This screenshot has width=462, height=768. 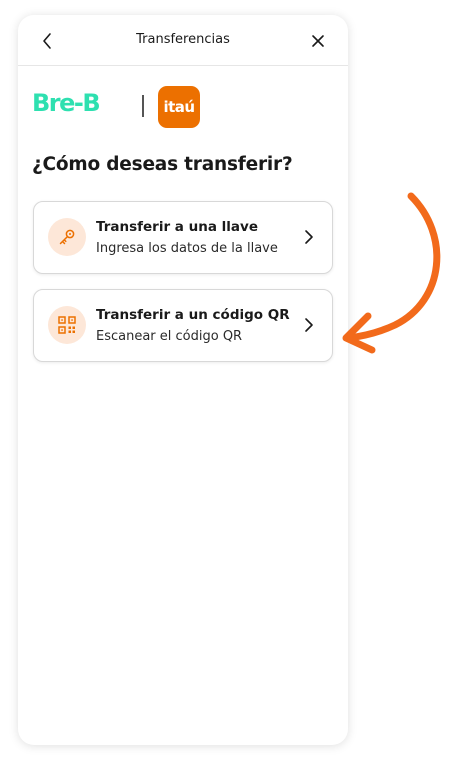 I want to click on itau-logo-text: itaú, so click(x=179, y=107).